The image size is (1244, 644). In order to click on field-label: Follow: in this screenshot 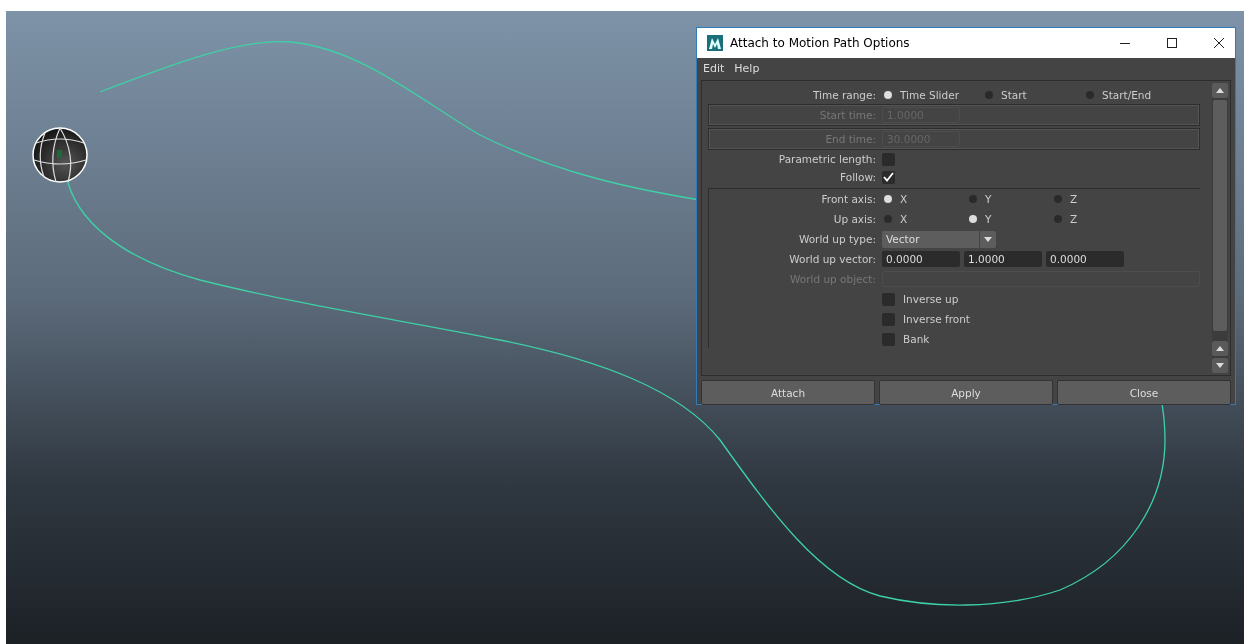, I will do `click(858, 177)`.